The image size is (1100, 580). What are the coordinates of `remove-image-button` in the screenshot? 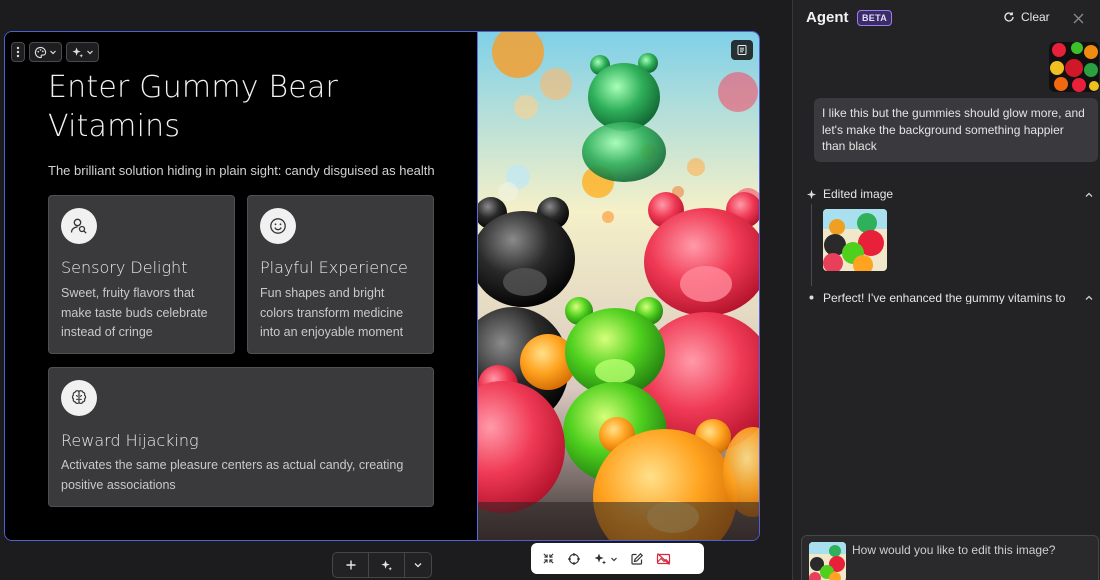 It's located at (663, 559).